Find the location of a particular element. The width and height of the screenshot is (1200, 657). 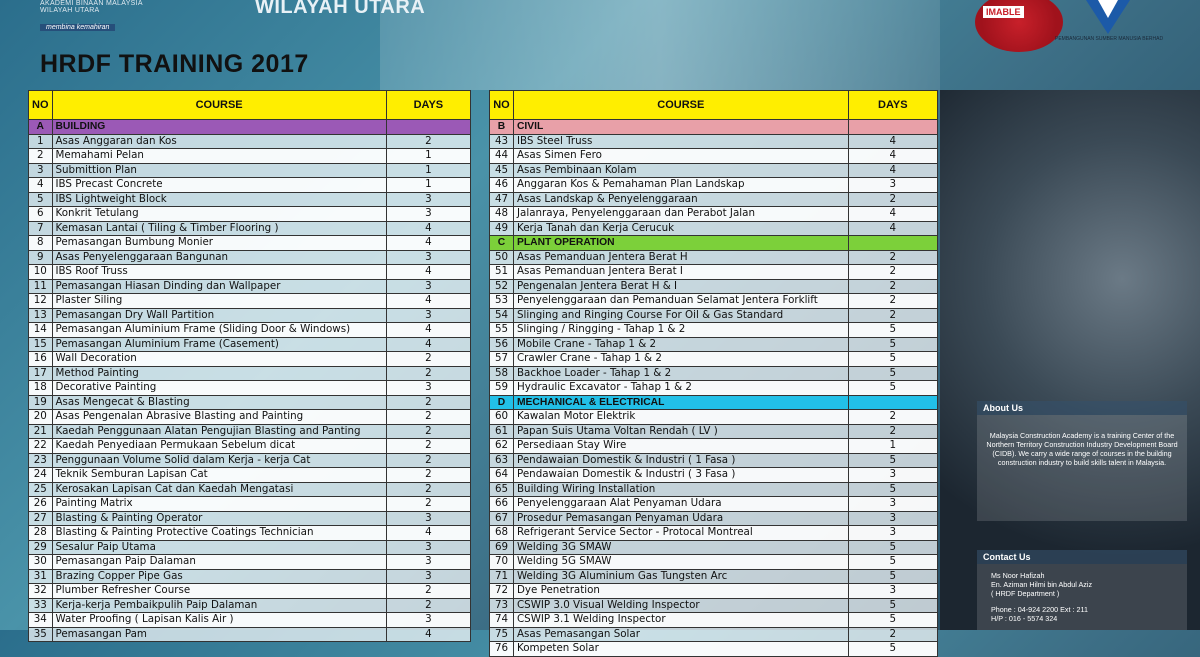

table-row: 30 Pemasangan Paip Dalaman 3 is located at coordinates (250, 562).